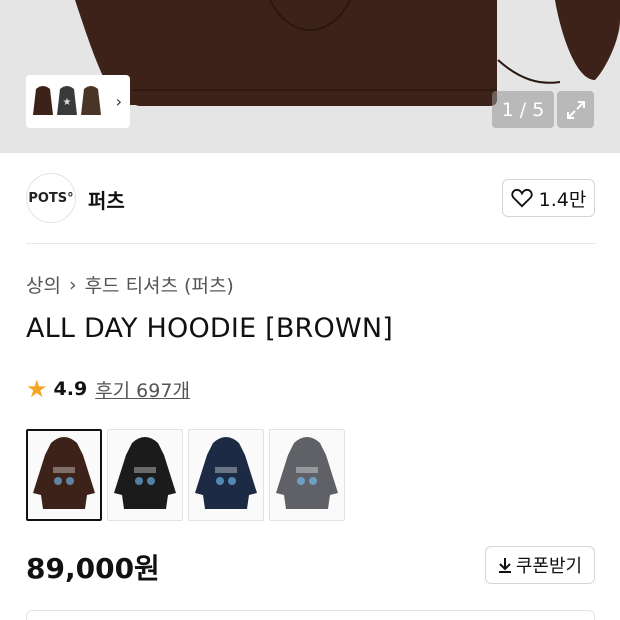 Image resolution: width=620 pixels, height=620 pixels. I want to click on color-variant-black, so click(145, 475).